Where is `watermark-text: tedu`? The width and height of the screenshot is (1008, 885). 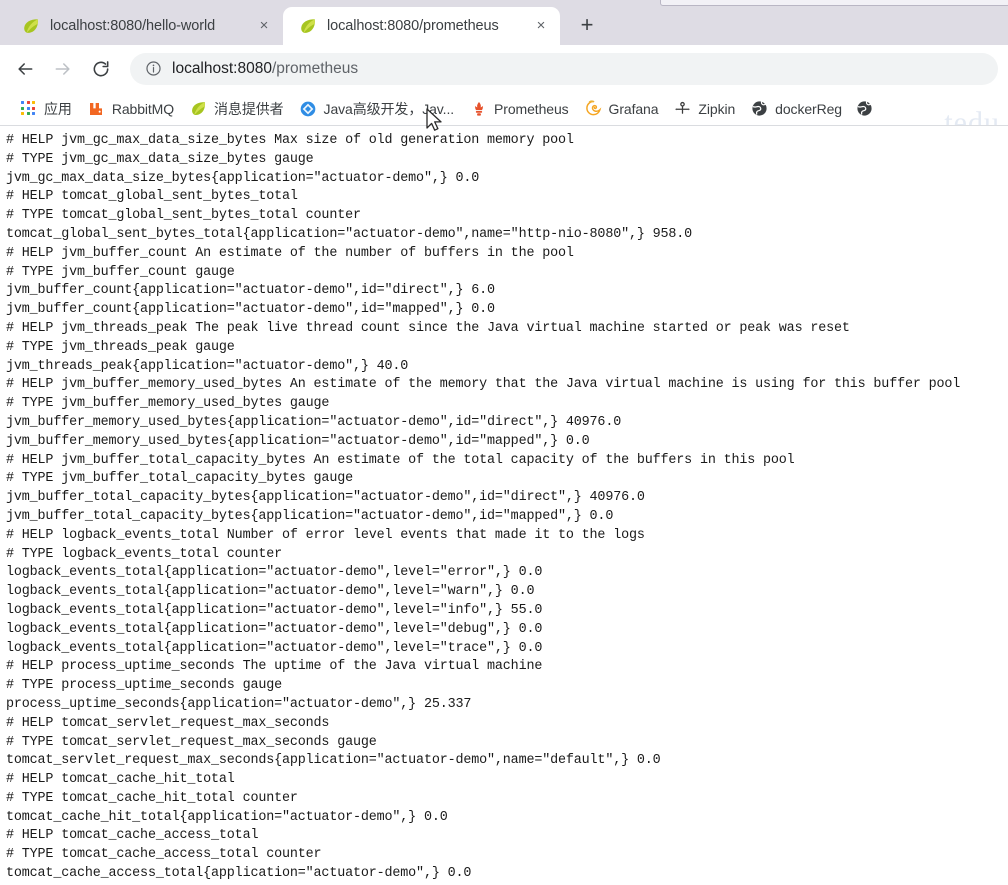 watermark-text: tedu is located at coordinates (972, 116).